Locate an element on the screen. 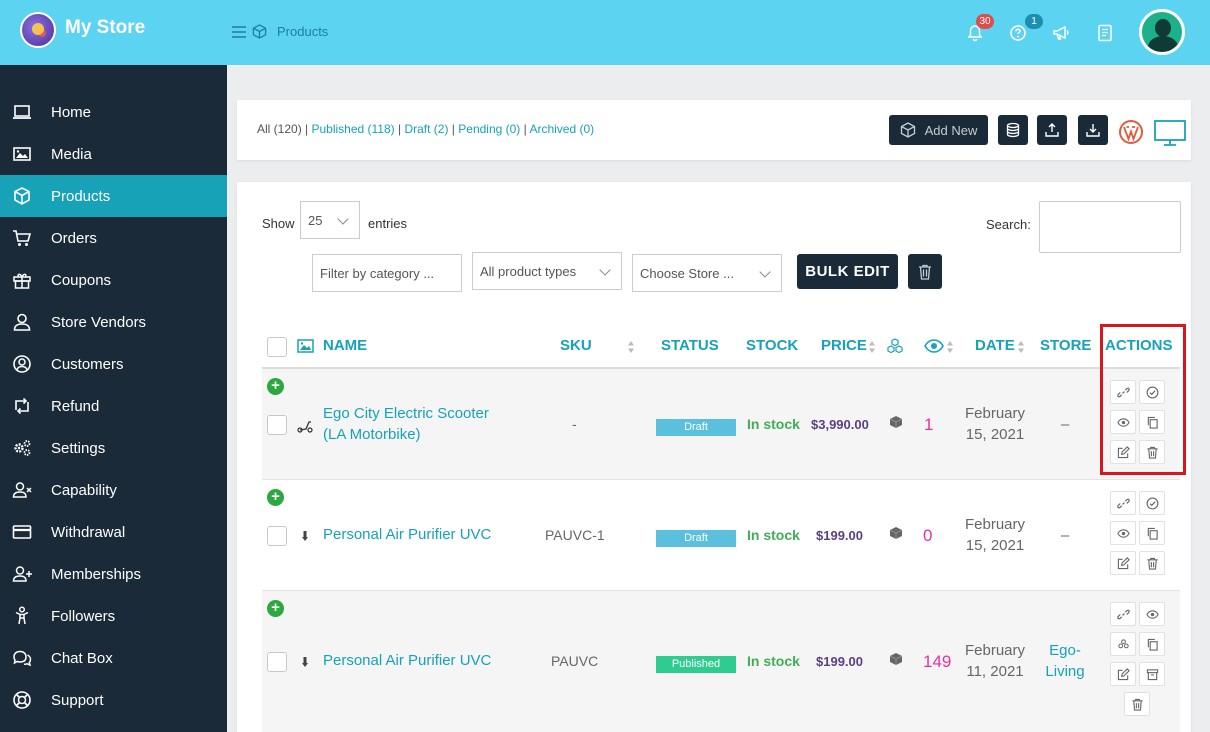  menu-icon is located at coordinates (239, 31).